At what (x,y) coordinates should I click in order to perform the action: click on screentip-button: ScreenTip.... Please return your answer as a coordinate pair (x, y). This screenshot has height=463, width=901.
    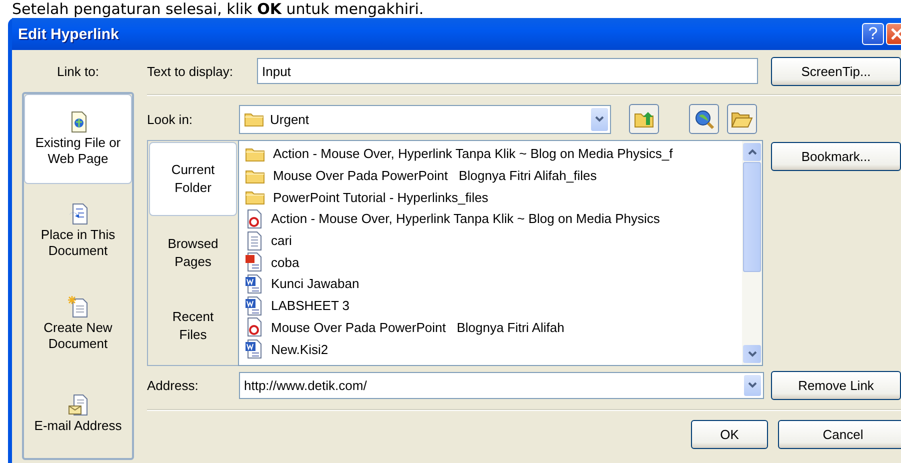
    Looking at the image, I should click on (836, 71).